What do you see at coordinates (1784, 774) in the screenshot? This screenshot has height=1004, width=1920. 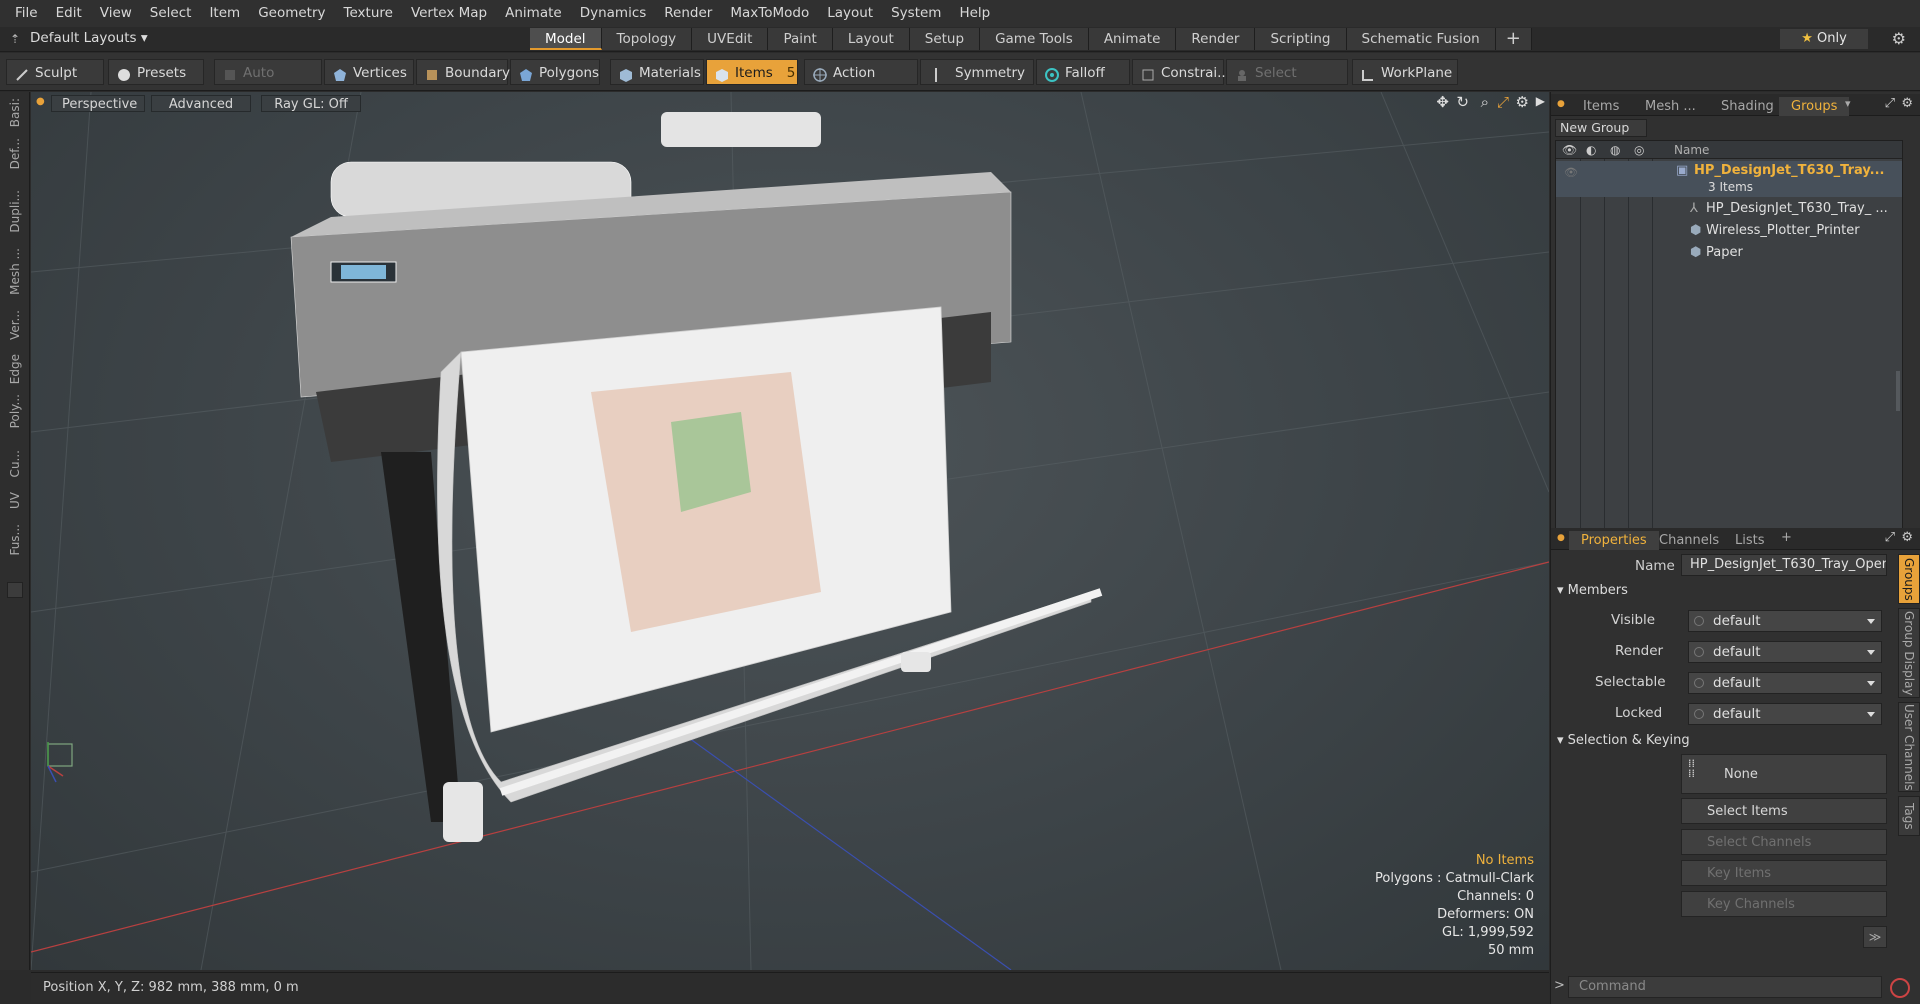 I see `none-selector: ⁞⁞ ⁞⁞ None` at bounding box center [1784, 774].